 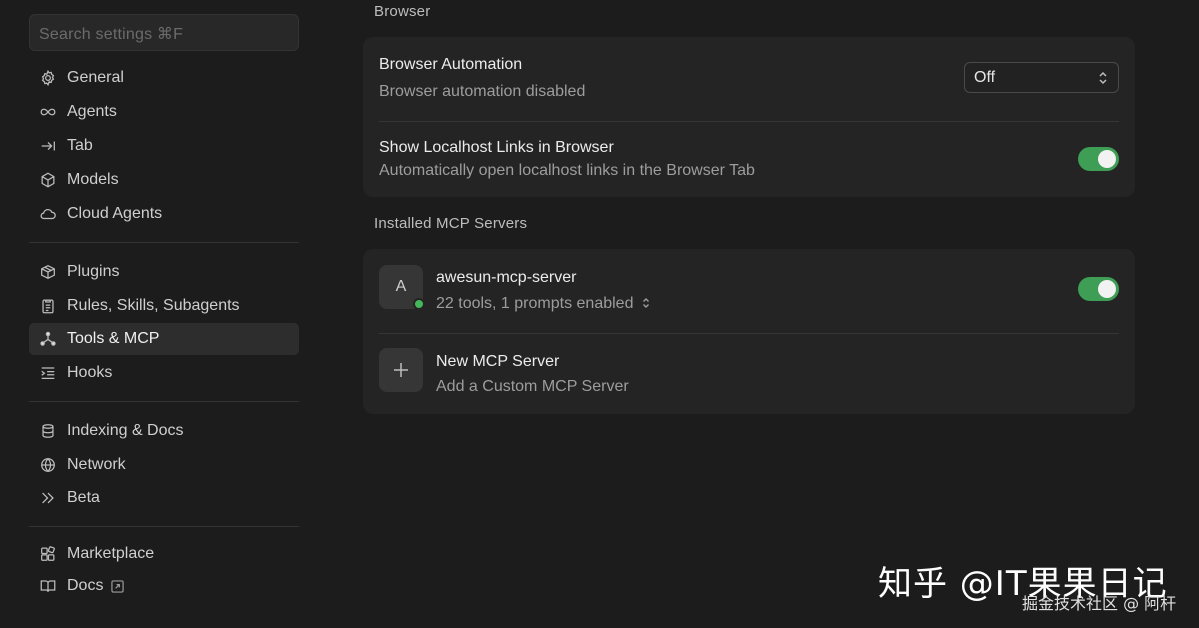 What do you see at coordinates (48, 78) in the screenshot?
I see `gear-icon` at bounding box center [48, 78].